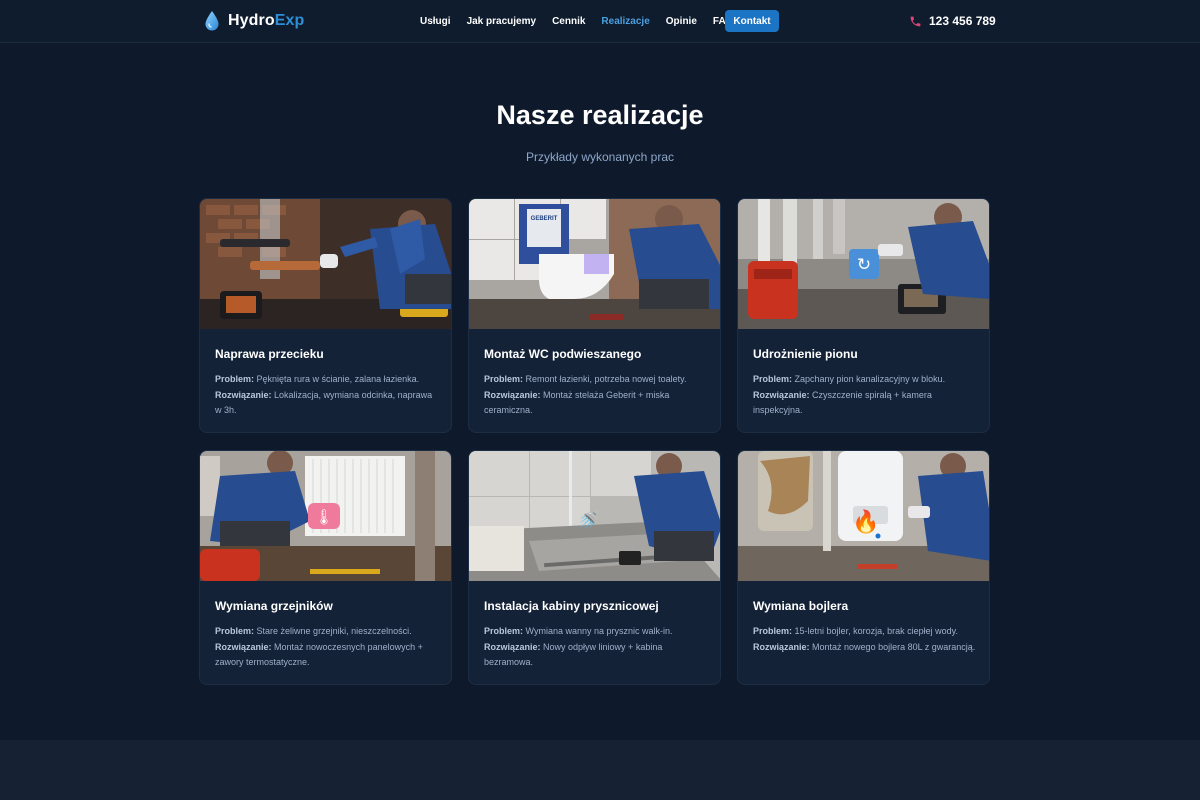  I want to click on problem-text: Remont łazienki, potrzeba nowej toalety., so click(606, 379).